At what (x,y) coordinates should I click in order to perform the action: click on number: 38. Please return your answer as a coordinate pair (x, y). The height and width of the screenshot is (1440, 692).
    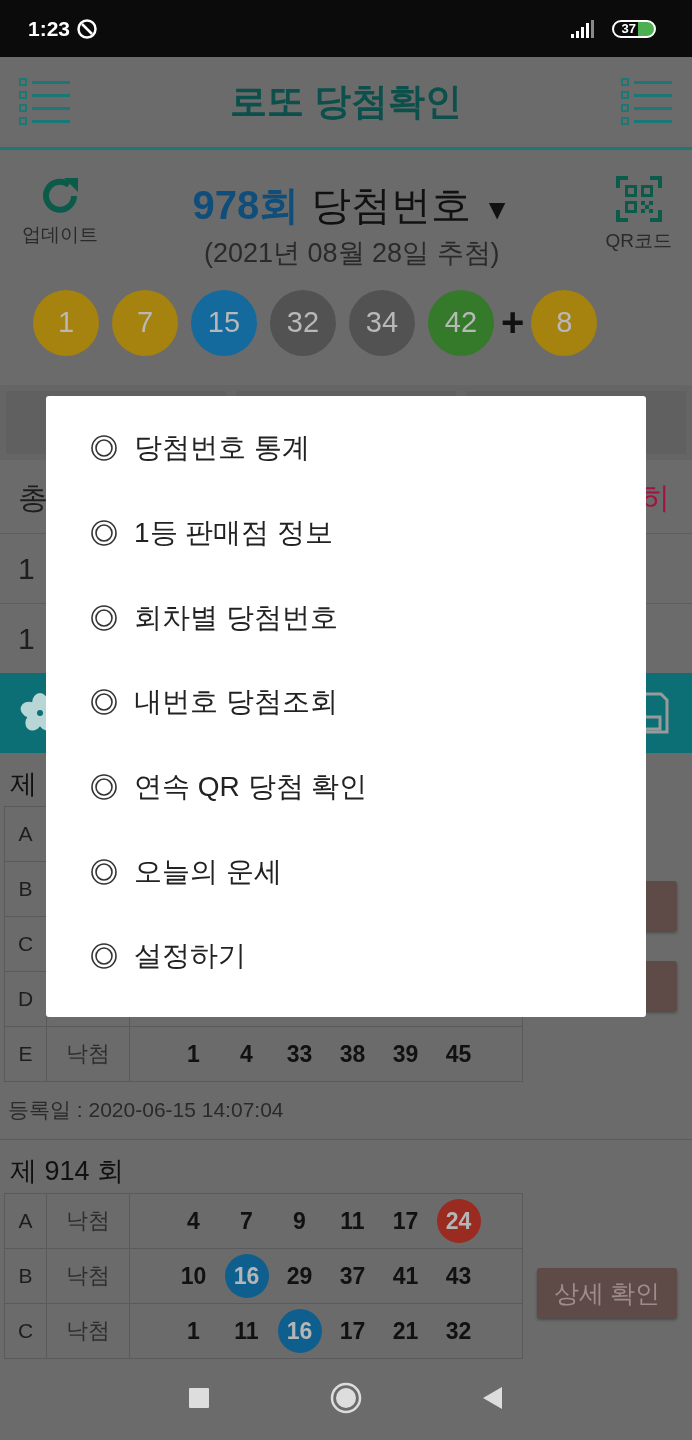
    Looking at the image, I should click on (352, 1054).